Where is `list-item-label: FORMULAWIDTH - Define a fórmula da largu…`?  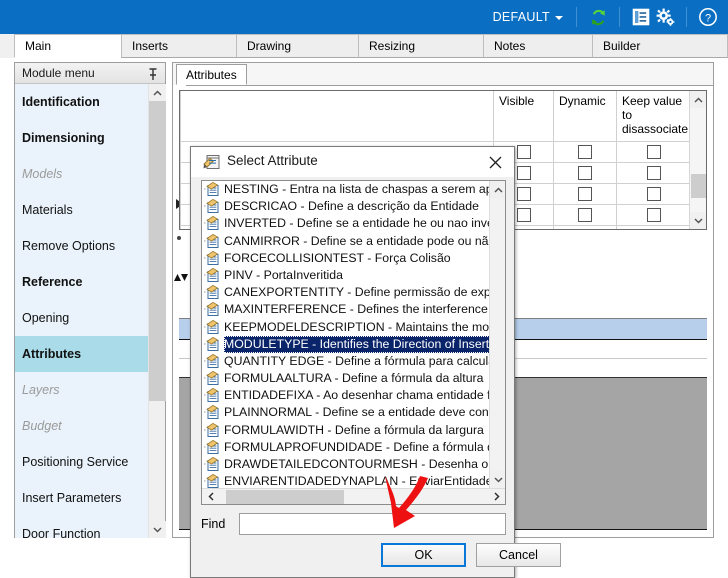
list-item-label: FORMULAWIDTH - Define a fórmula da largu… is located at coordinates (354, 429).